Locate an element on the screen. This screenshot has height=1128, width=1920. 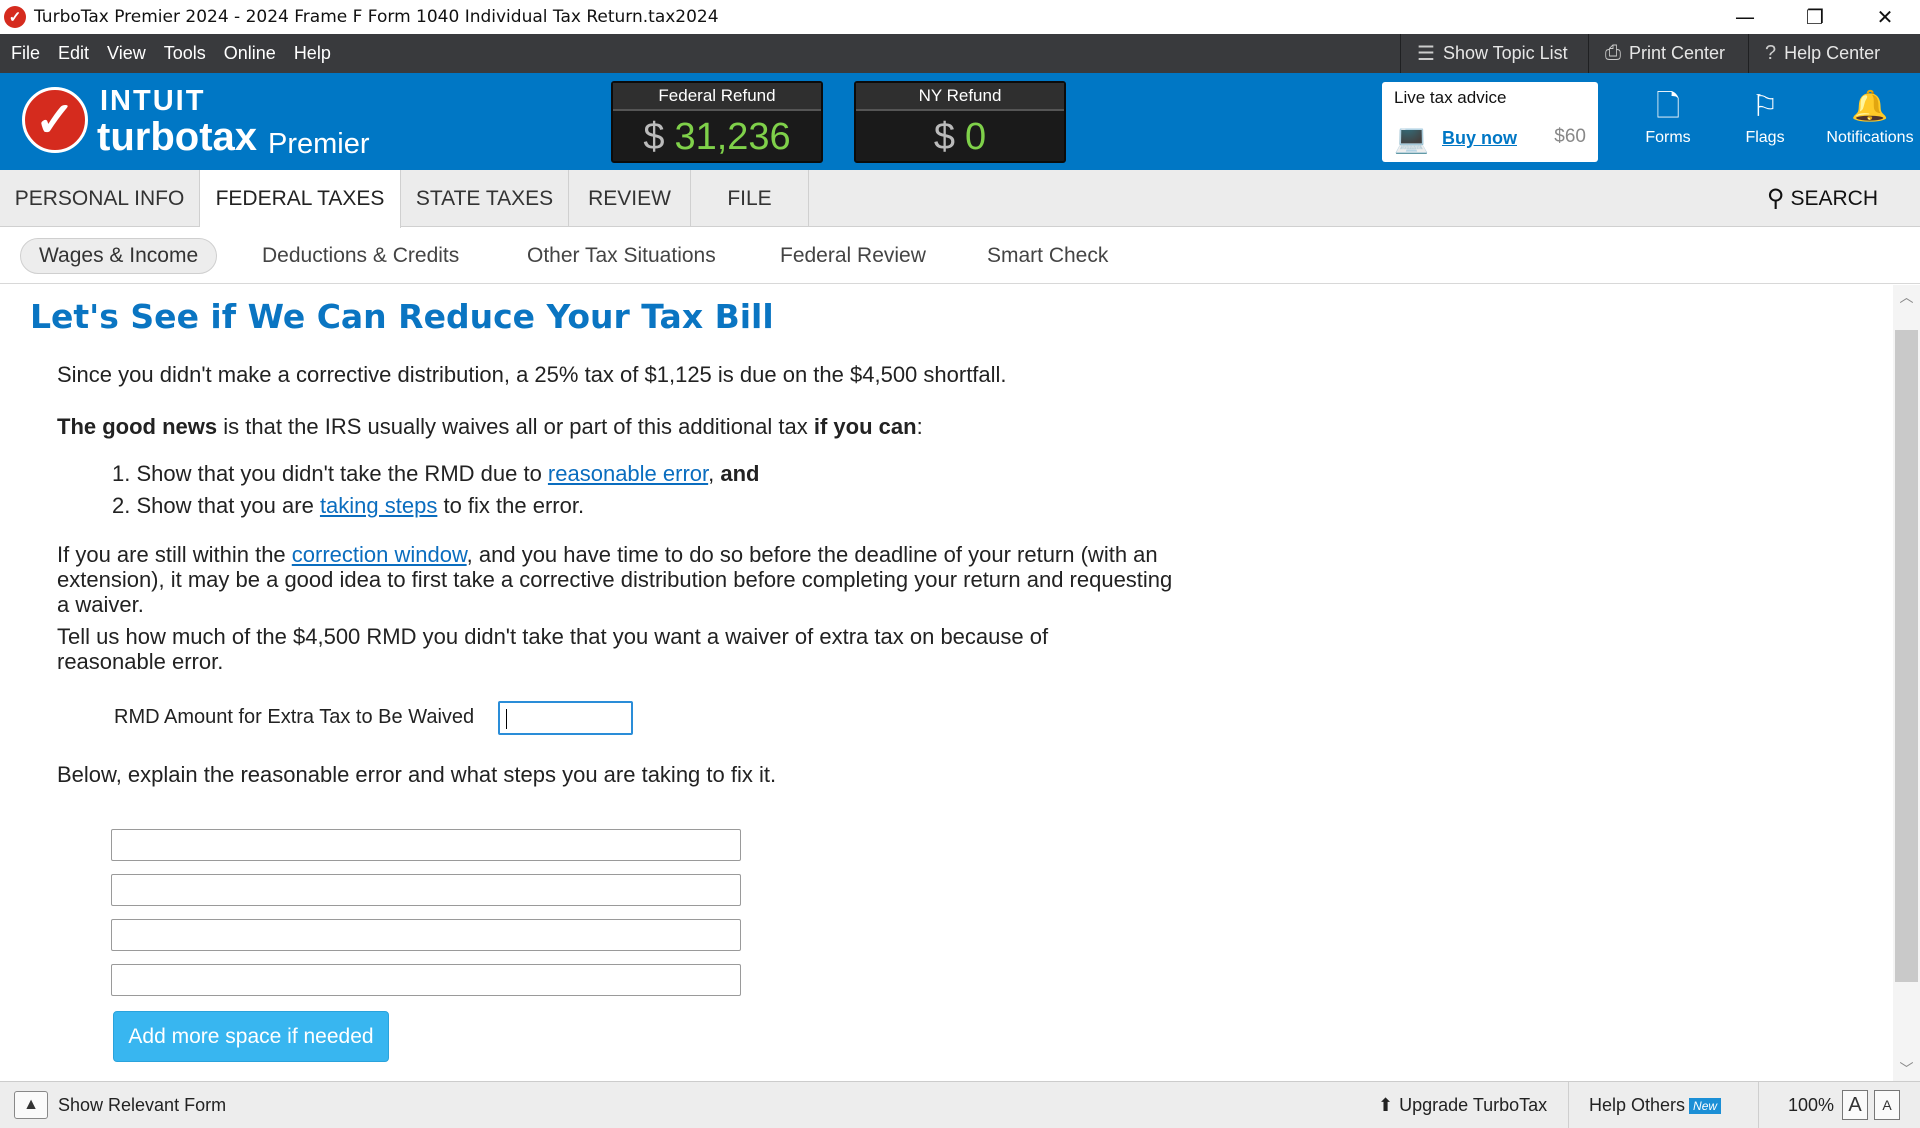
tab-personal-info: PERSONAL INFO is located at coordinates (100, 198).